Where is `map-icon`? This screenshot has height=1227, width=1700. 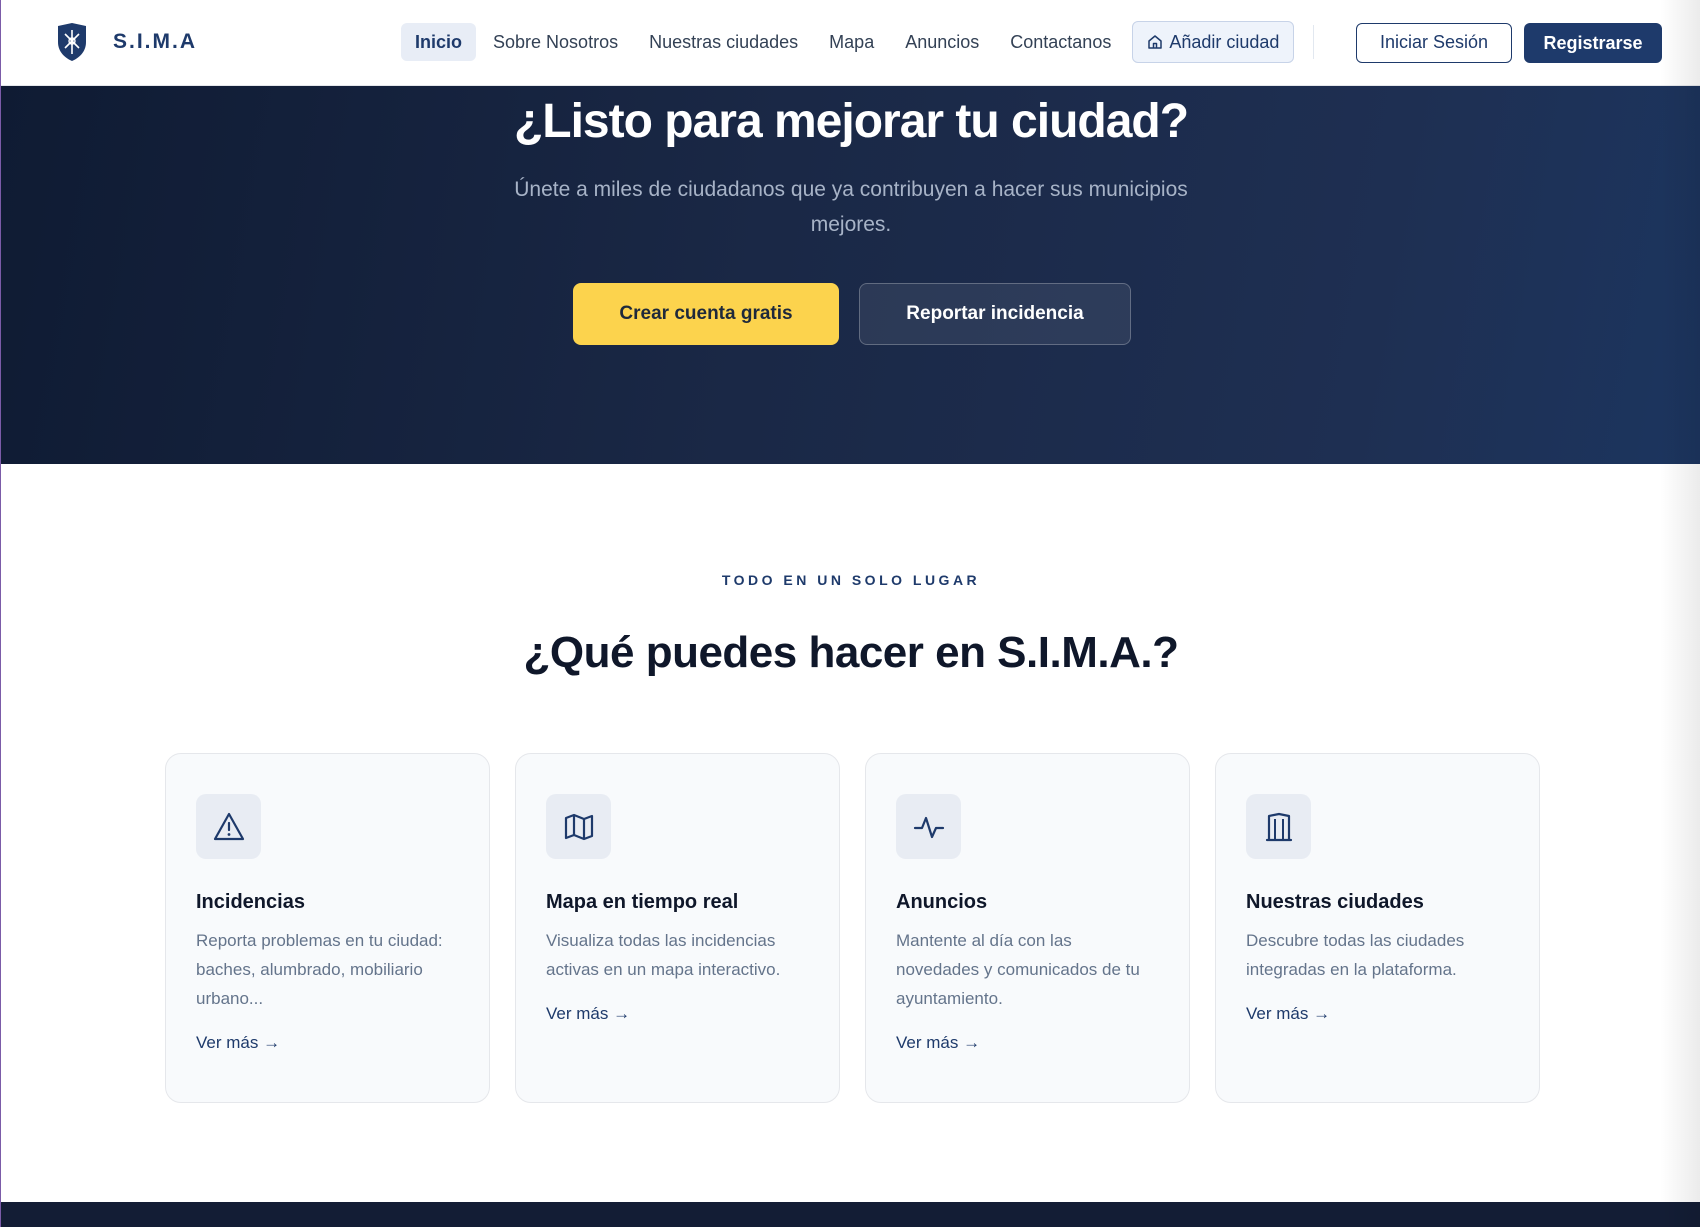
map-icon is located at coordinates (578, 826).